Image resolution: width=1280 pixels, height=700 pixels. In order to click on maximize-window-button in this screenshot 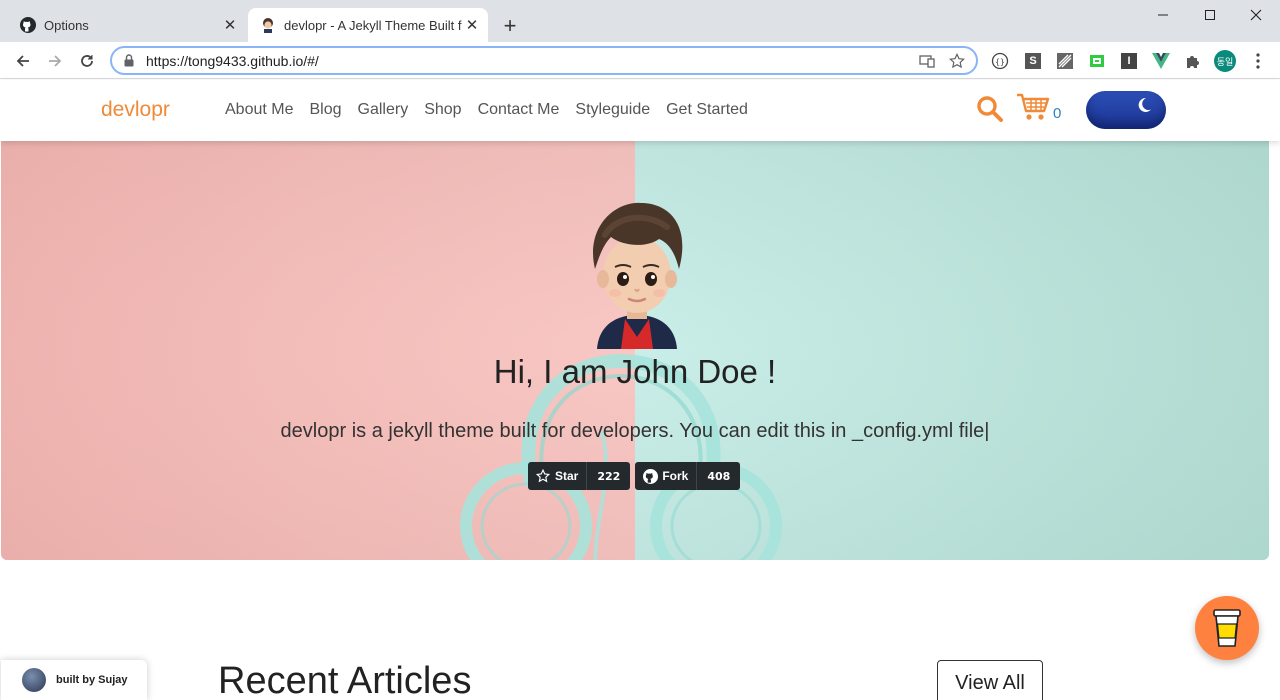, I will do `click(1210, 15)`.